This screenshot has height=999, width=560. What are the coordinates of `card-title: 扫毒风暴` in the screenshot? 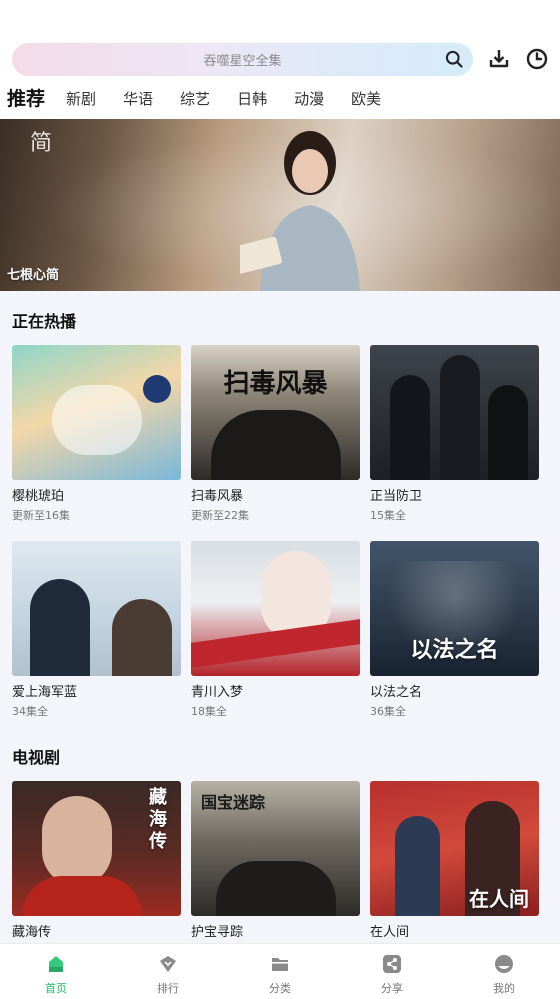 It's located at (217, 496).